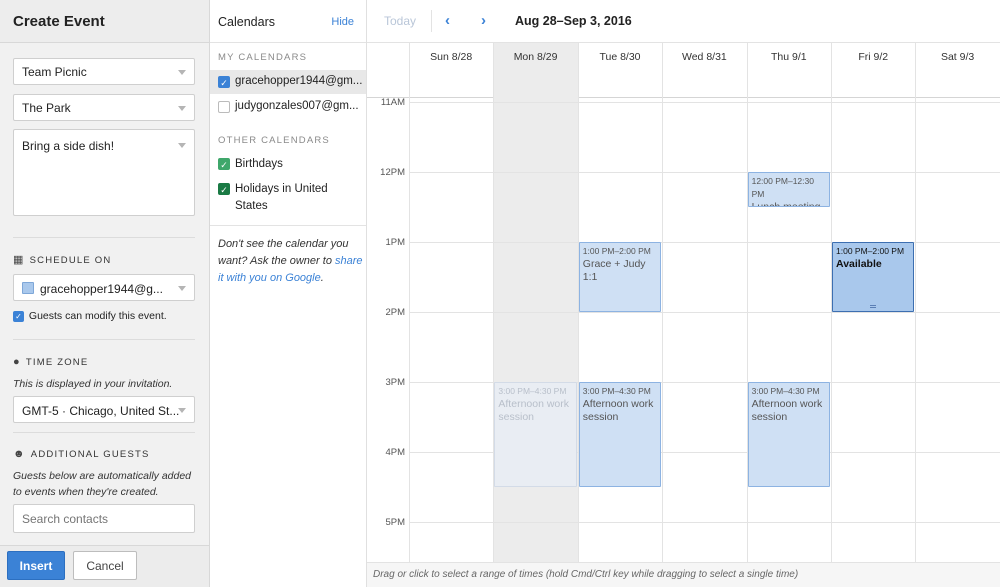 Image resolution: width=1000 pixels, height=587 pixels. Describe the element at coordinates (859, 264) in the screenshot. I see `event-title: Available` at that location.